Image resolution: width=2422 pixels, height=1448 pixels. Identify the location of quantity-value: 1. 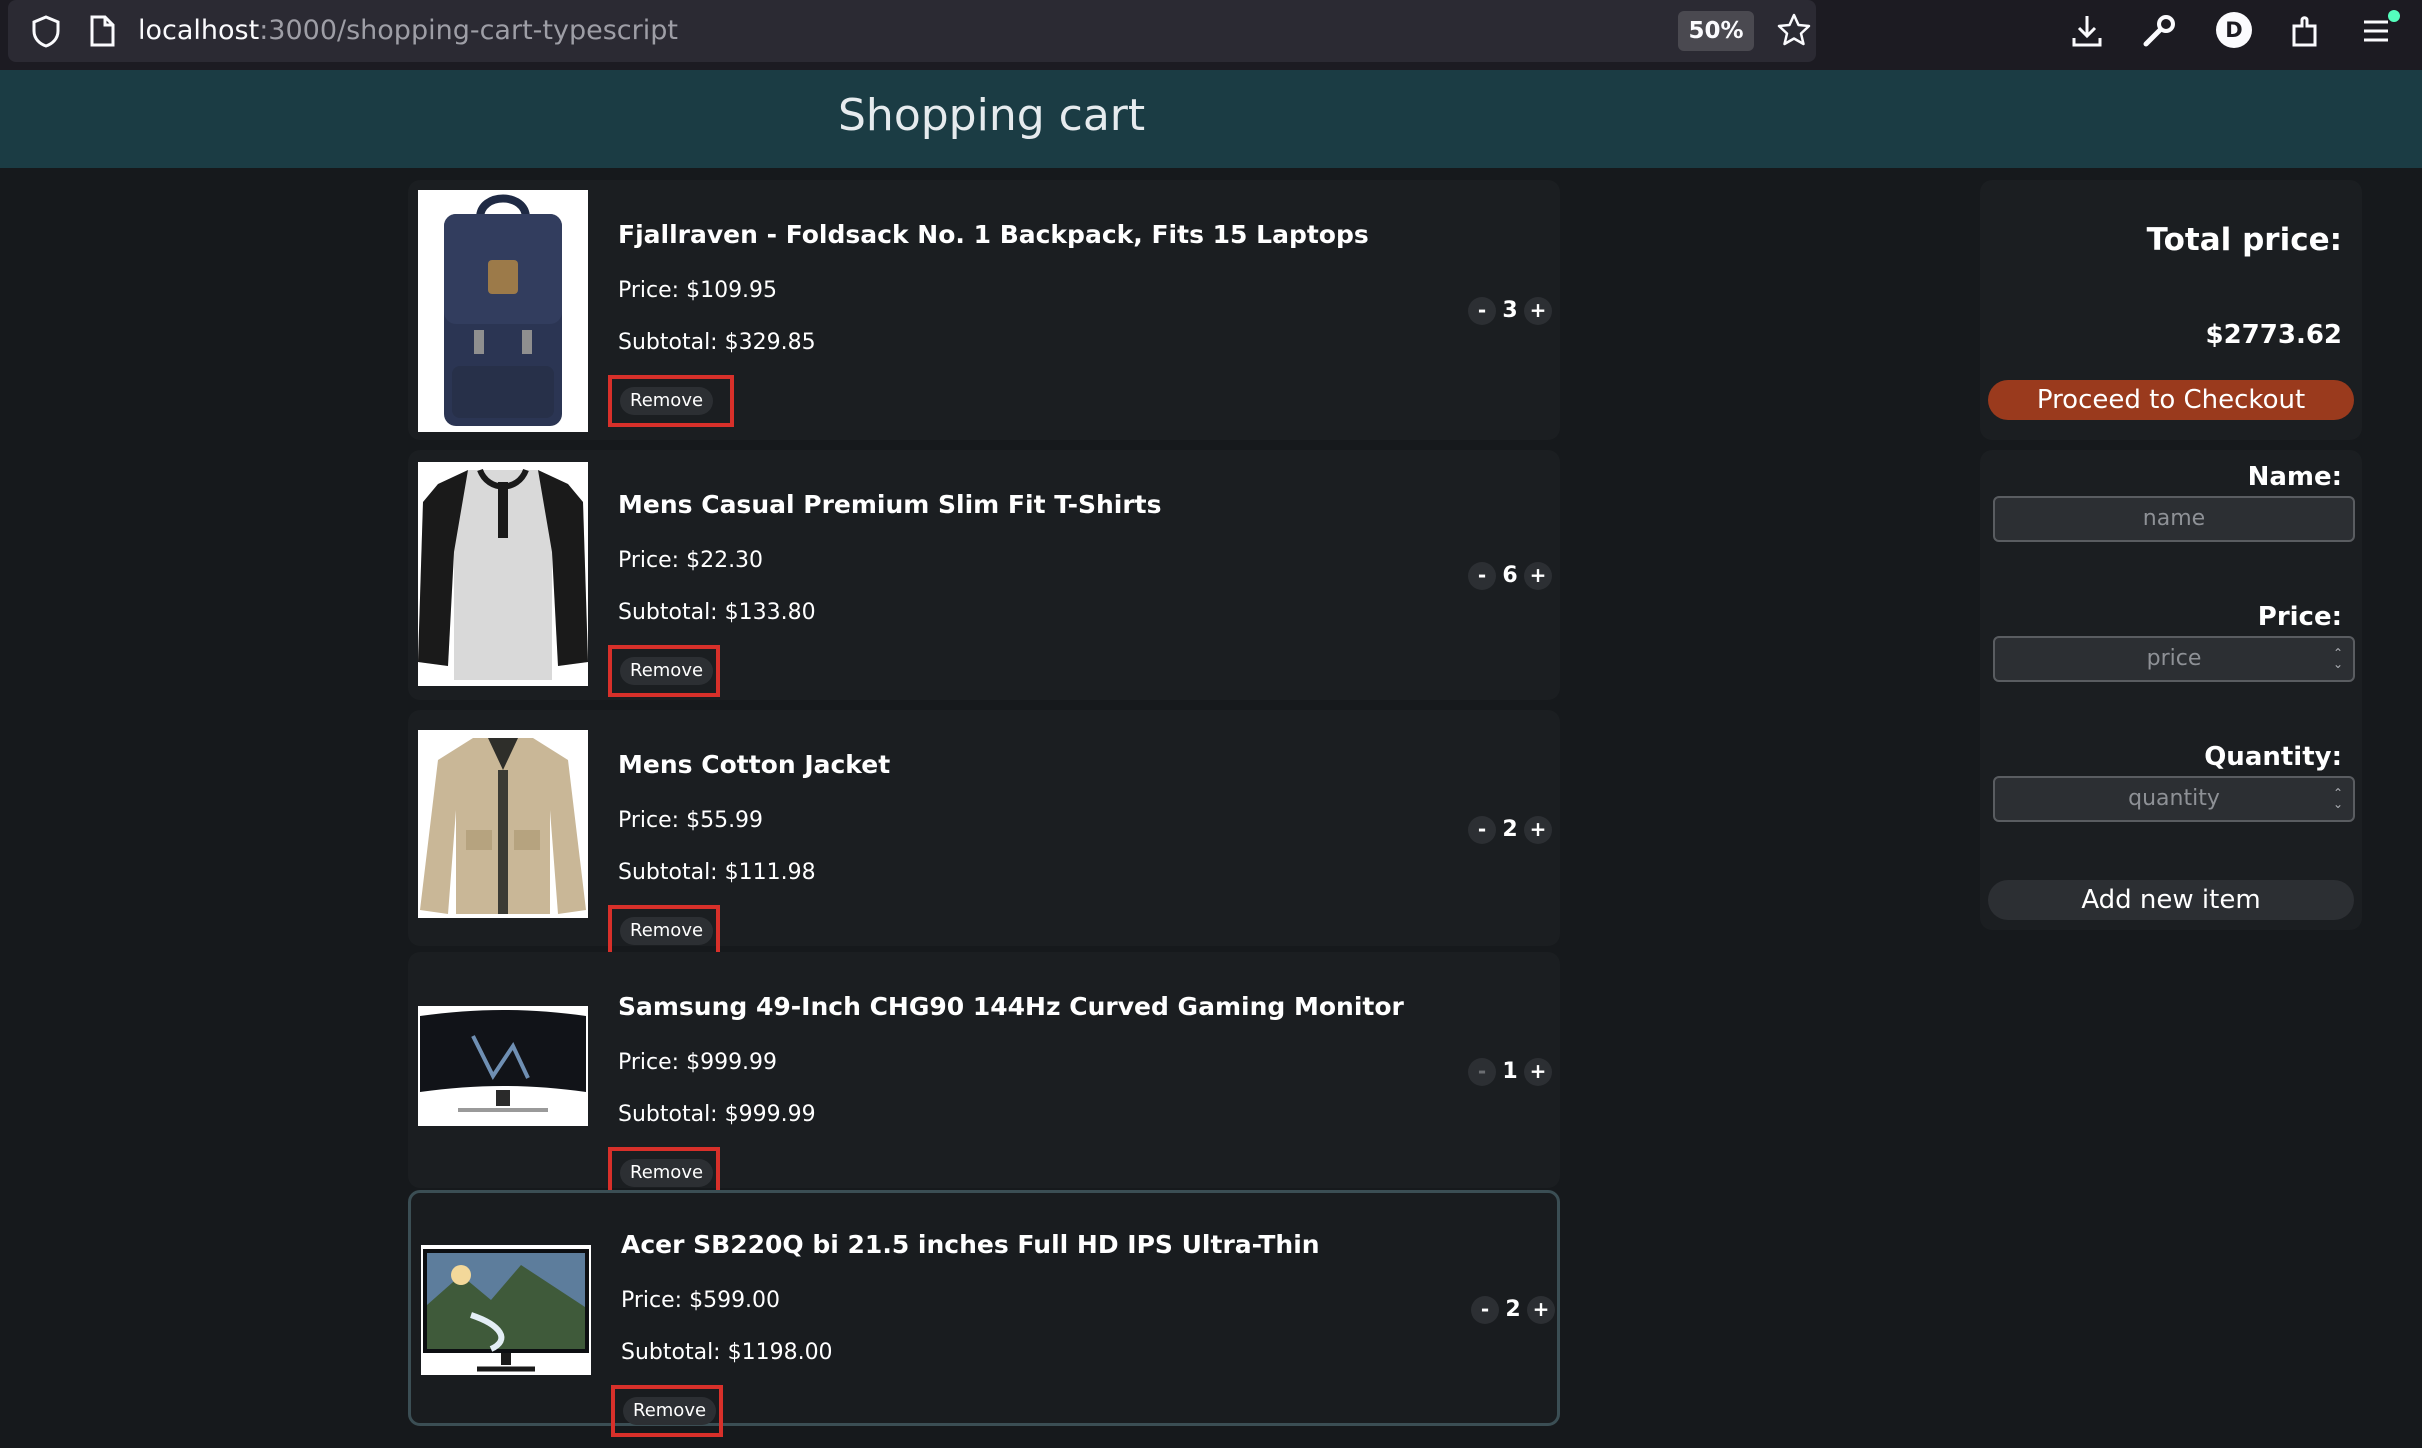
(1510, 1071).